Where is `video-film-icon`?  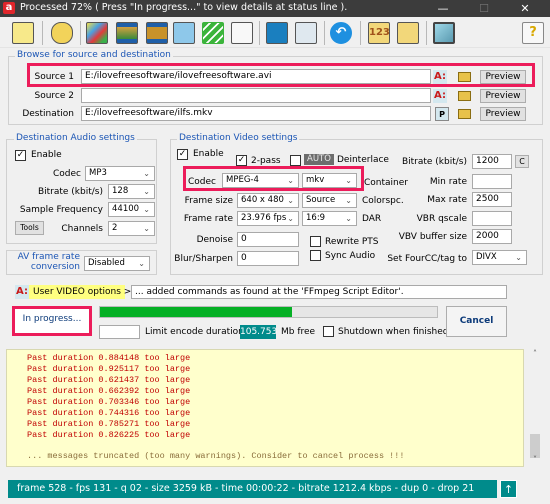
video-film-icon is located at coordinates (127, 33).